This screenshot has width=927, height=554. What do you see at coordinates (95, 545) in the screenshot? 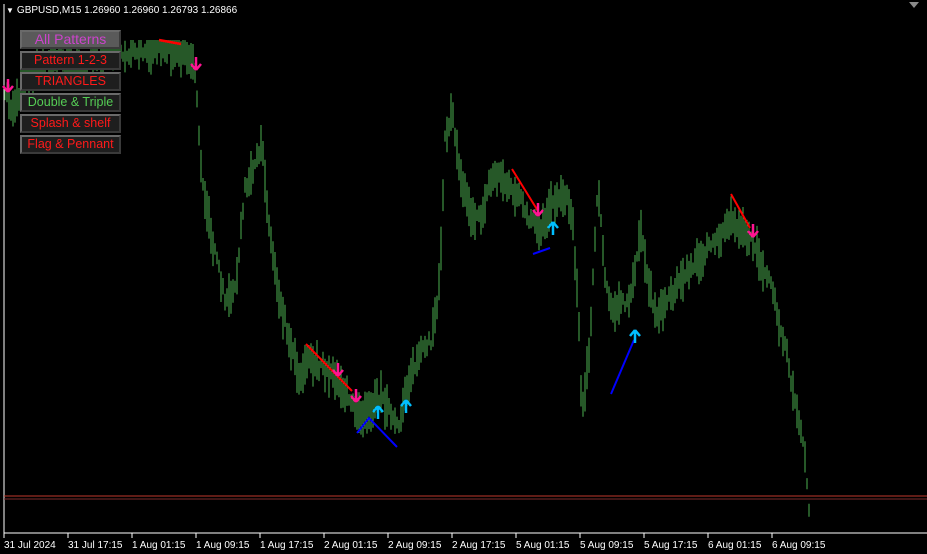
I see `x-axis-label: 31 Jul 17:15` at bounding box center [95, 545].